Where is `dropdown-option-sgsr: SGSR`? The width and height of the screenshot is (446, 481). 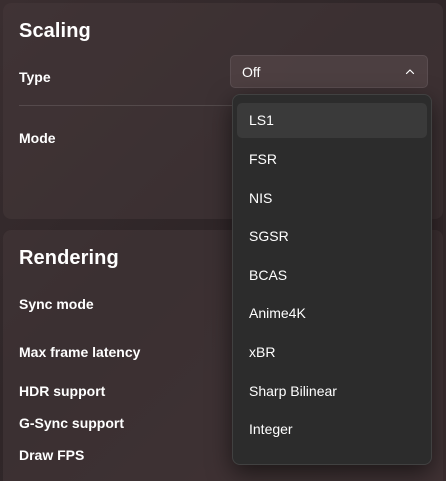 dropdown-option-sgsr: SGSR is located at coordinates (332, 236).